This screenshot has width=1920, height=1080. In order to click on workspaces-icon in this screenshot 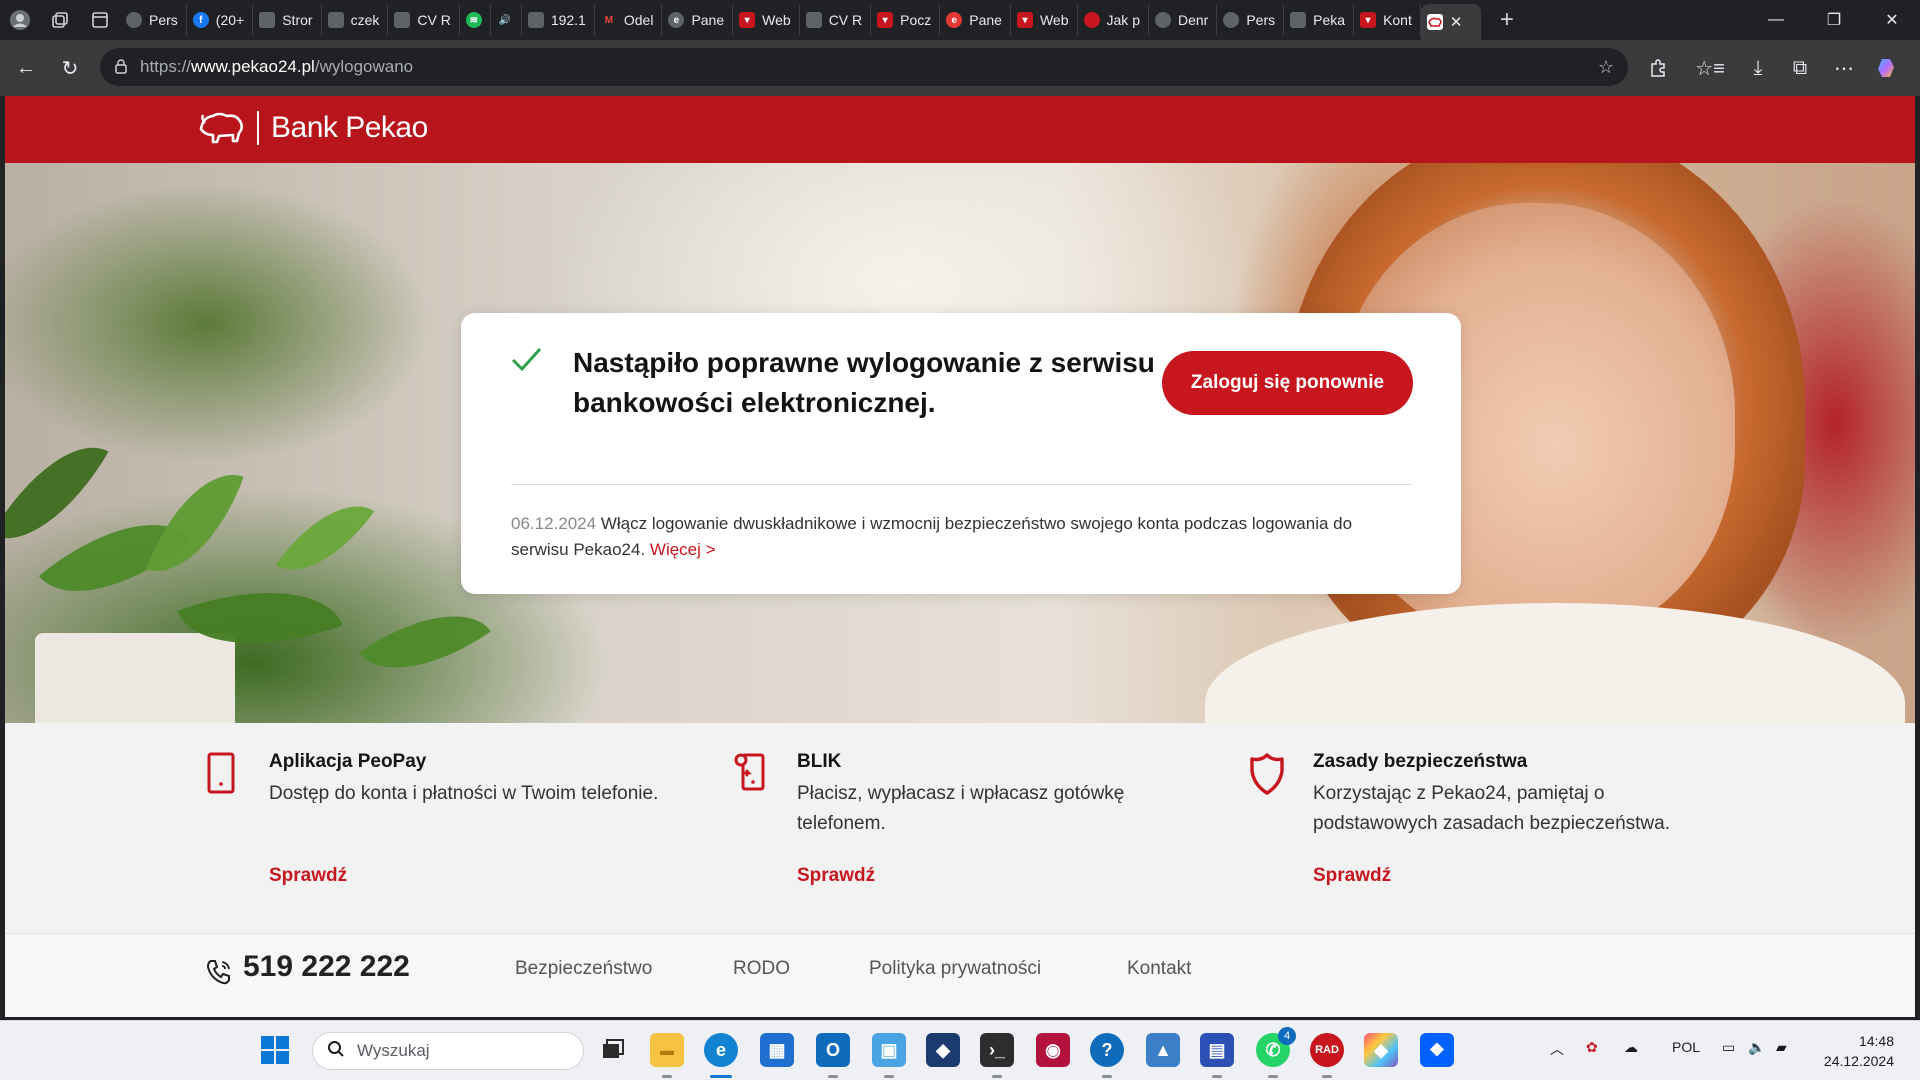, I will do `click(60, 20)`.